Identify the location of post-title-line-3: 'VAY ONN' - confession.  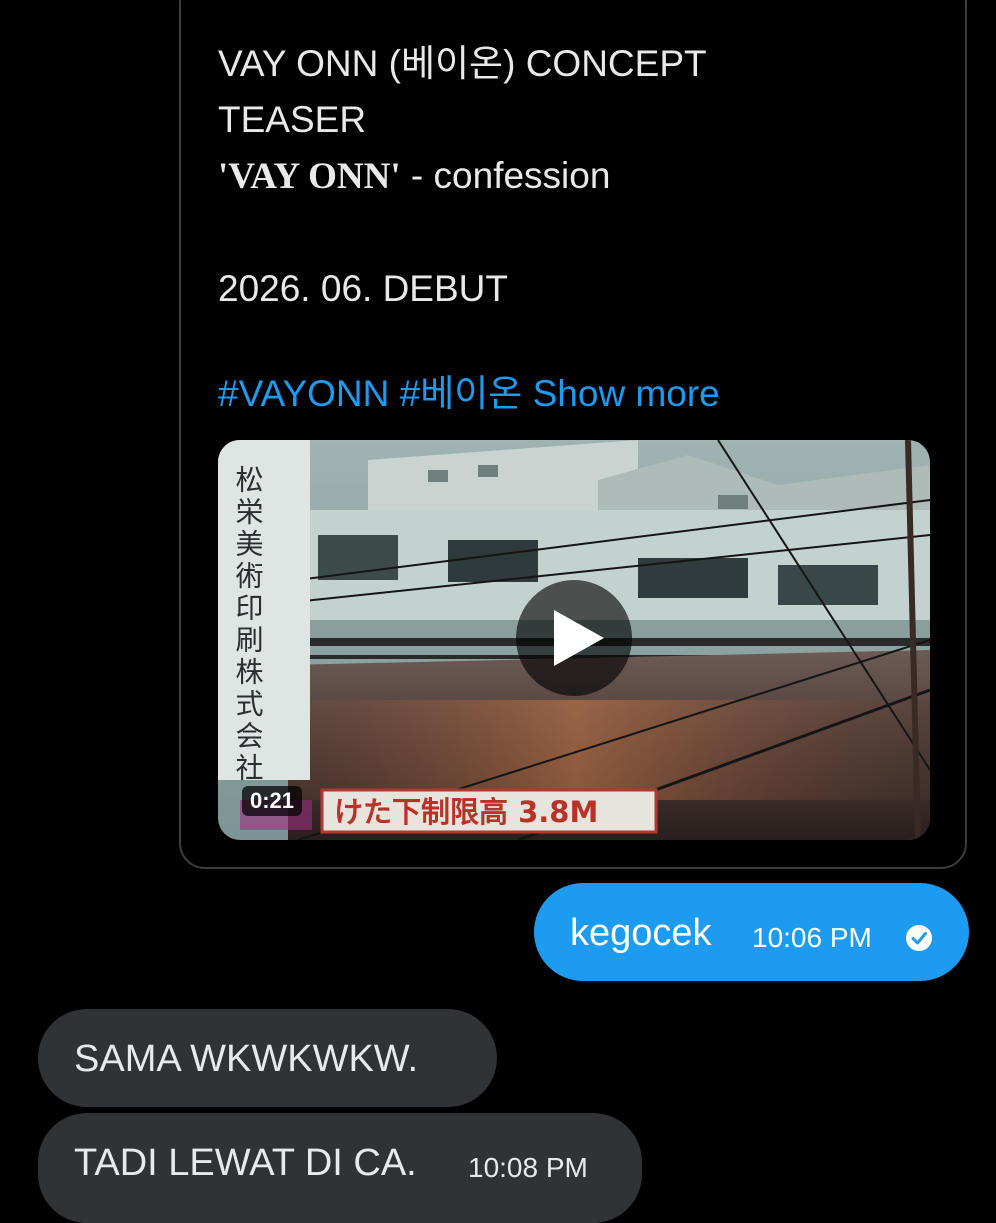
(568, 176).